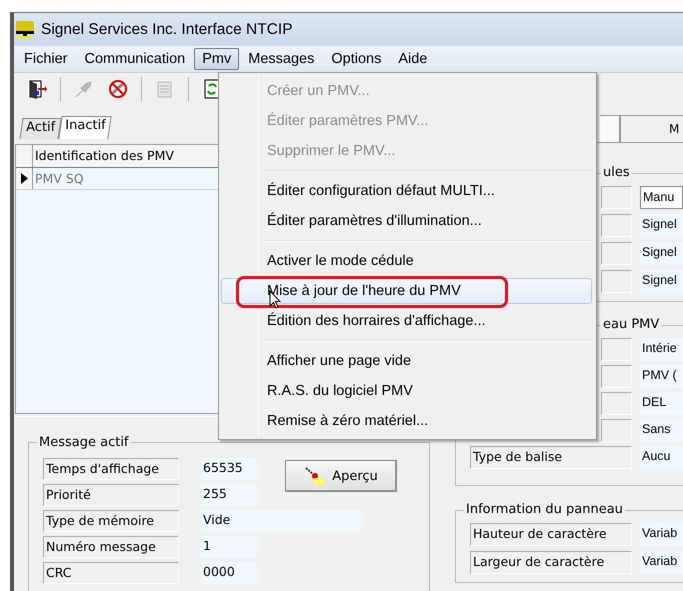 This screenshot has width=683, height=591. I want to click on menu-item: Options, so click(356, 59).